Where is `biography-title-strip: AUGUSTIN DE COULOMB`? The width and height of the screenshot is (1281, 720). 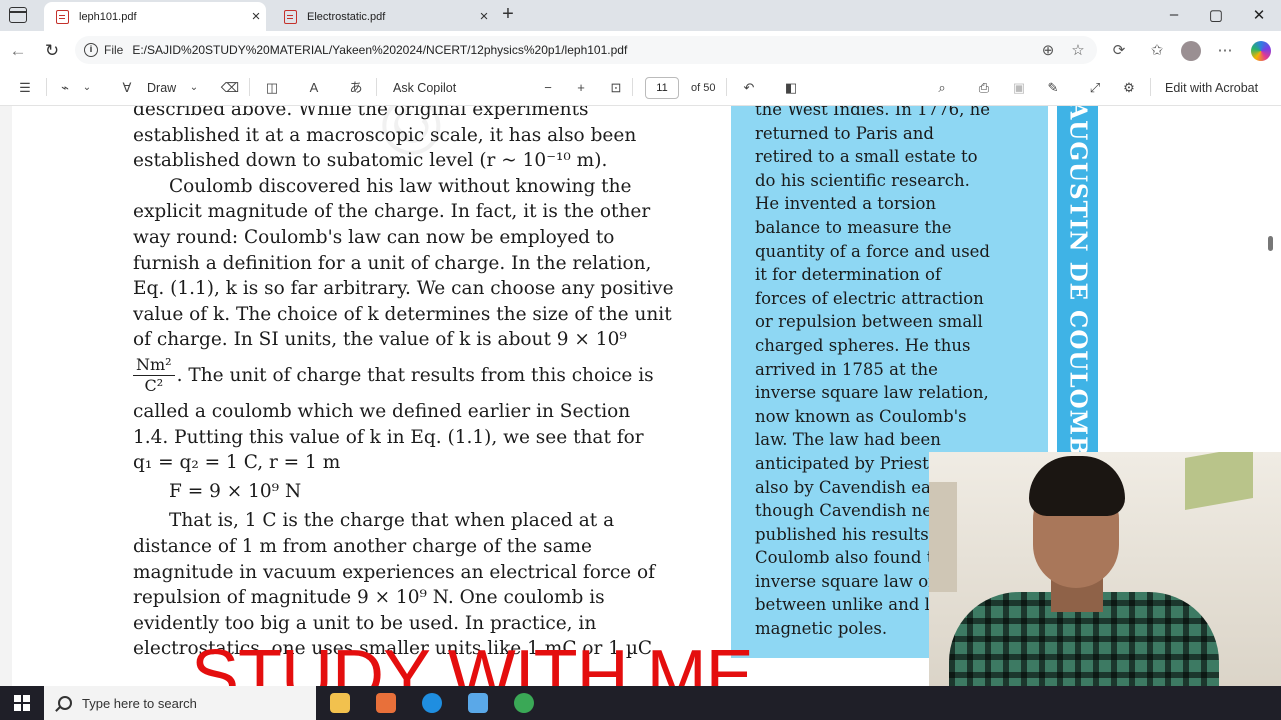
biography-title-strip: AUGUSTIN DE COULOMB is located at coordinates (1077, 281).